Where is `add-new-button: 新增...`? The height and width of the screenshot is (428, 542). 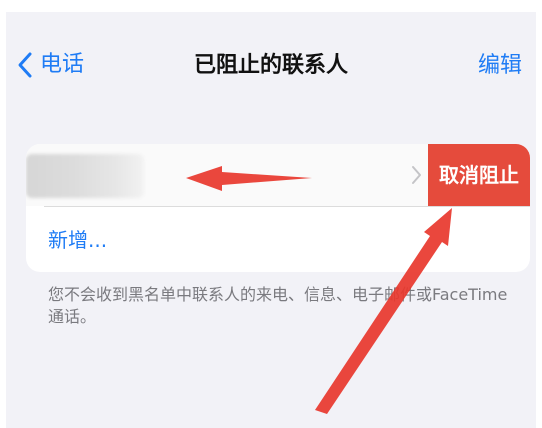
add-new-button: 新增... is located at coordinates (77, 240).